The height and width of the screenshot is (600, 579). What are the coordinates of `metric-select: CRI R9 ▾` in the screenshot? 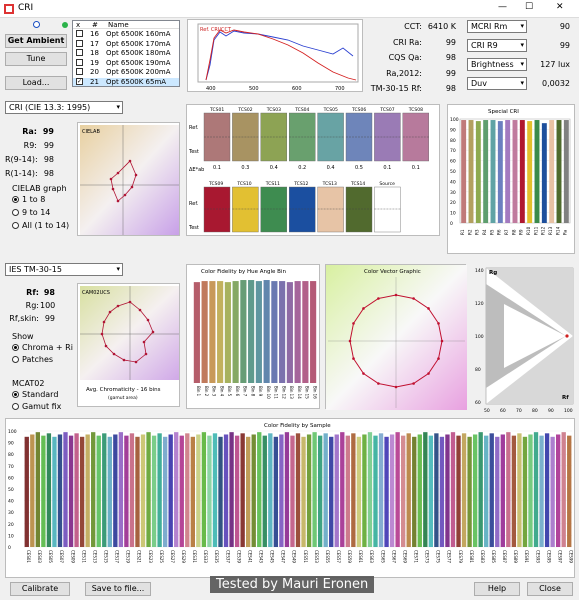 It's located at (497, 45).